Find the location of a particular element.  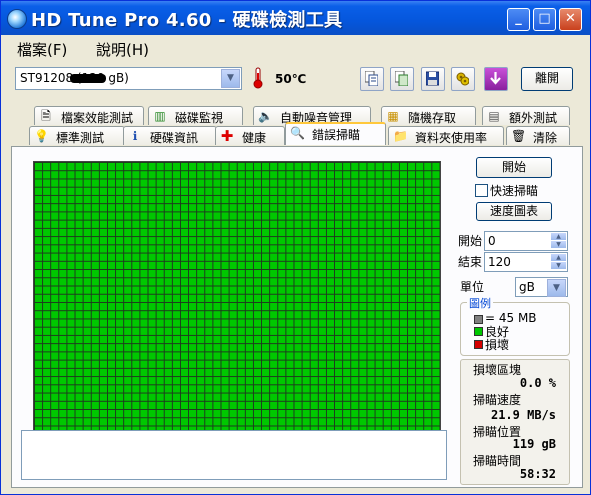

end-position-label: 結束 is located at coordinates (470, 262).